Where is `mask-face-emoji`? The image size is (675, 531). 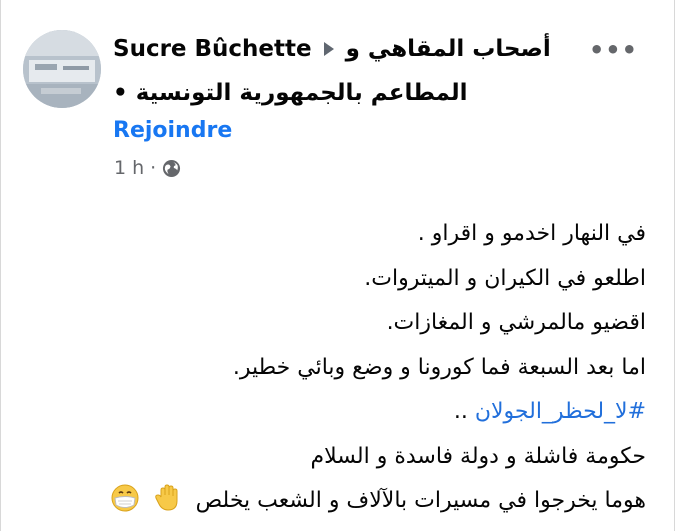 mask-face-emoji is located at coordinates (125, 498).